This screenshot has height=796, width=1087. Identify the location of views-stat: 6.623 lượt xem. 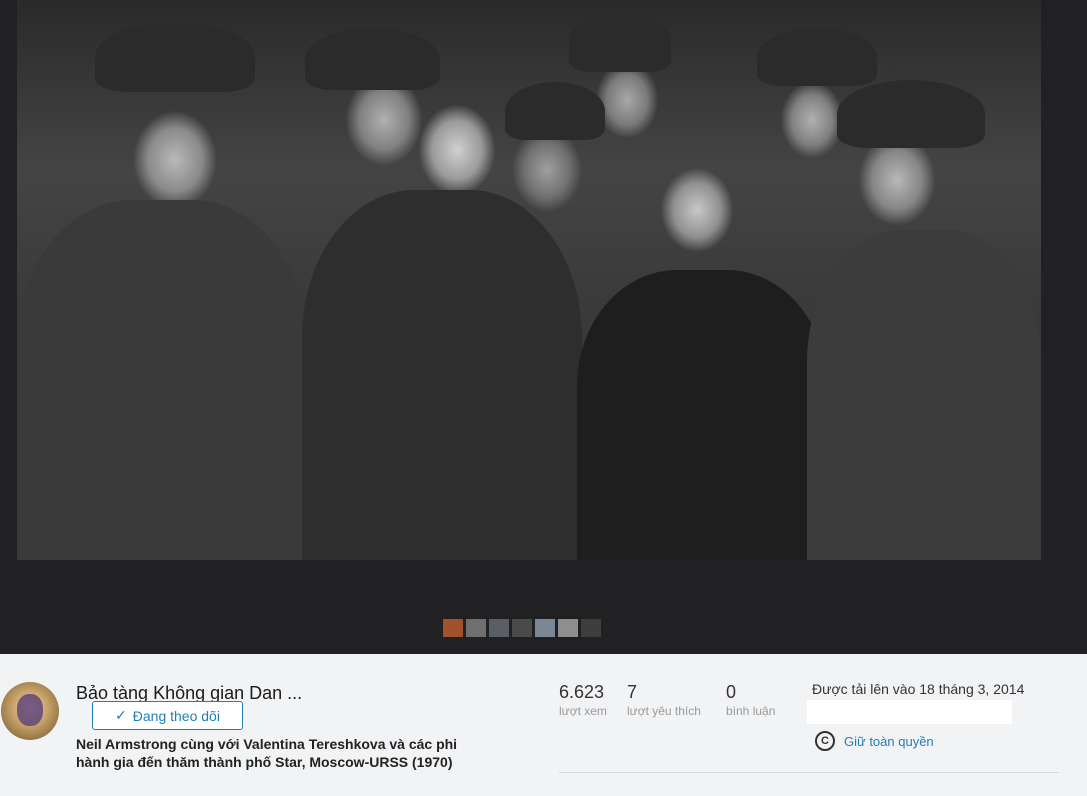
(583, 700).